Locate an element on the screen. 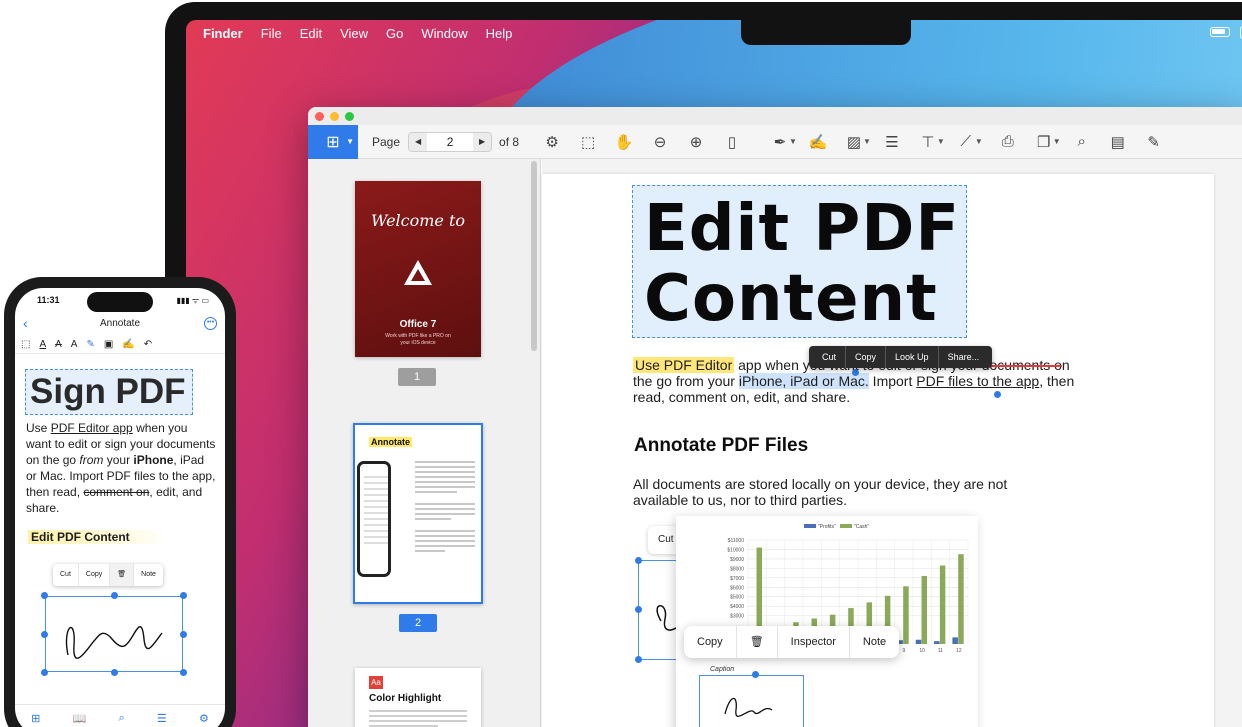  selection-handle-start is located at coordinates (855, 372).